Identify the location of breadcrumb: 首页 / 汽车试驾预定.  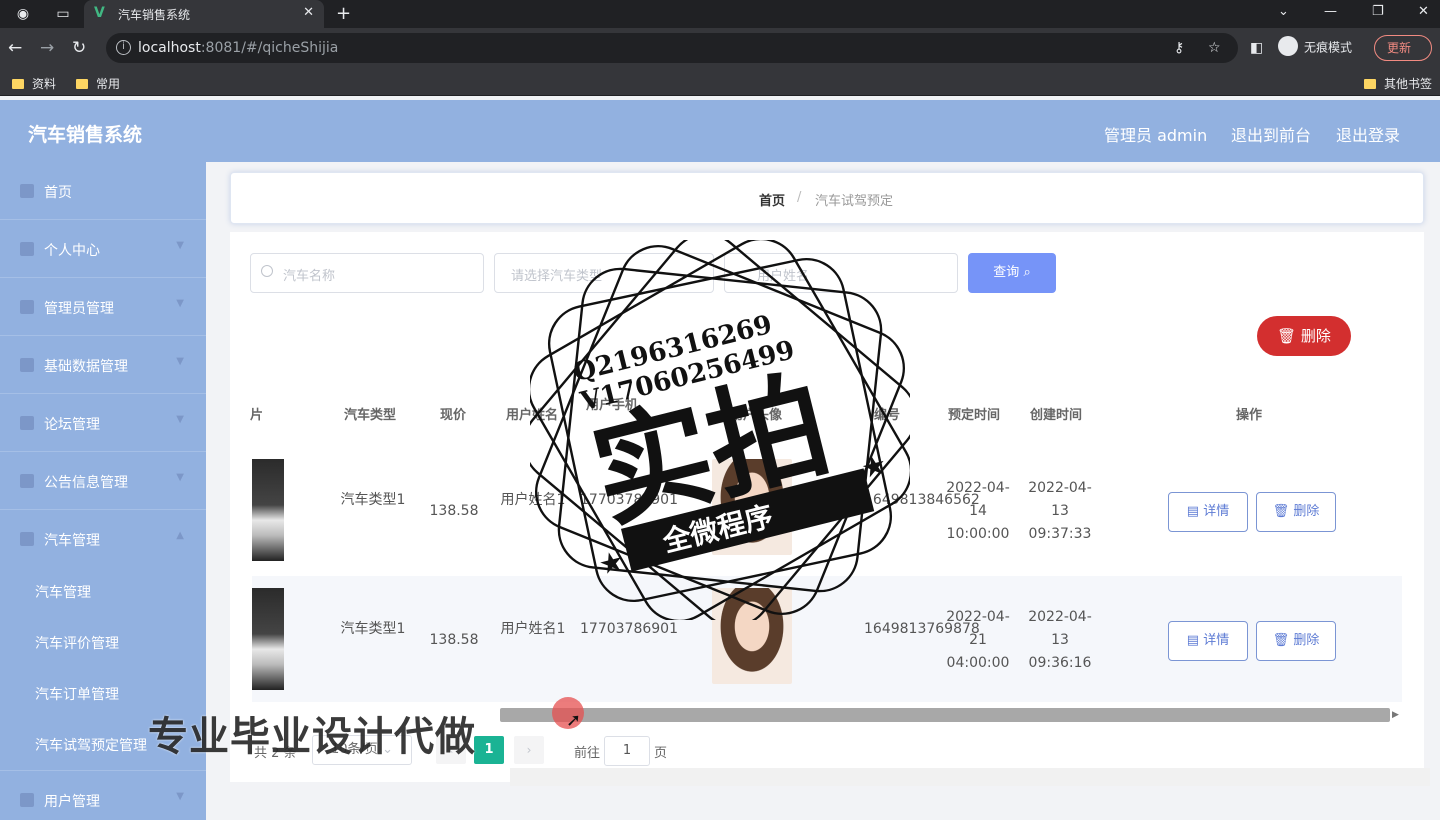
(827, 198).